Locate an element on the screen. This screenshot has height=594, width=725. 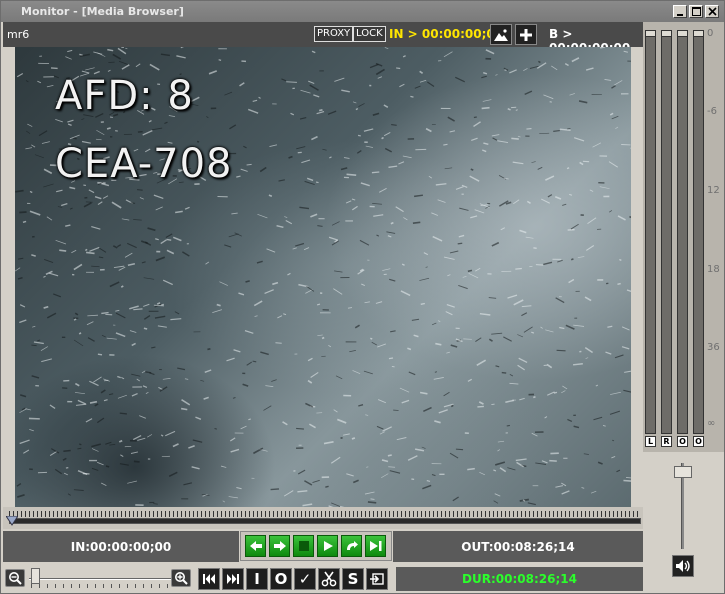
speaker-icon is located at coordinates (683, 566).